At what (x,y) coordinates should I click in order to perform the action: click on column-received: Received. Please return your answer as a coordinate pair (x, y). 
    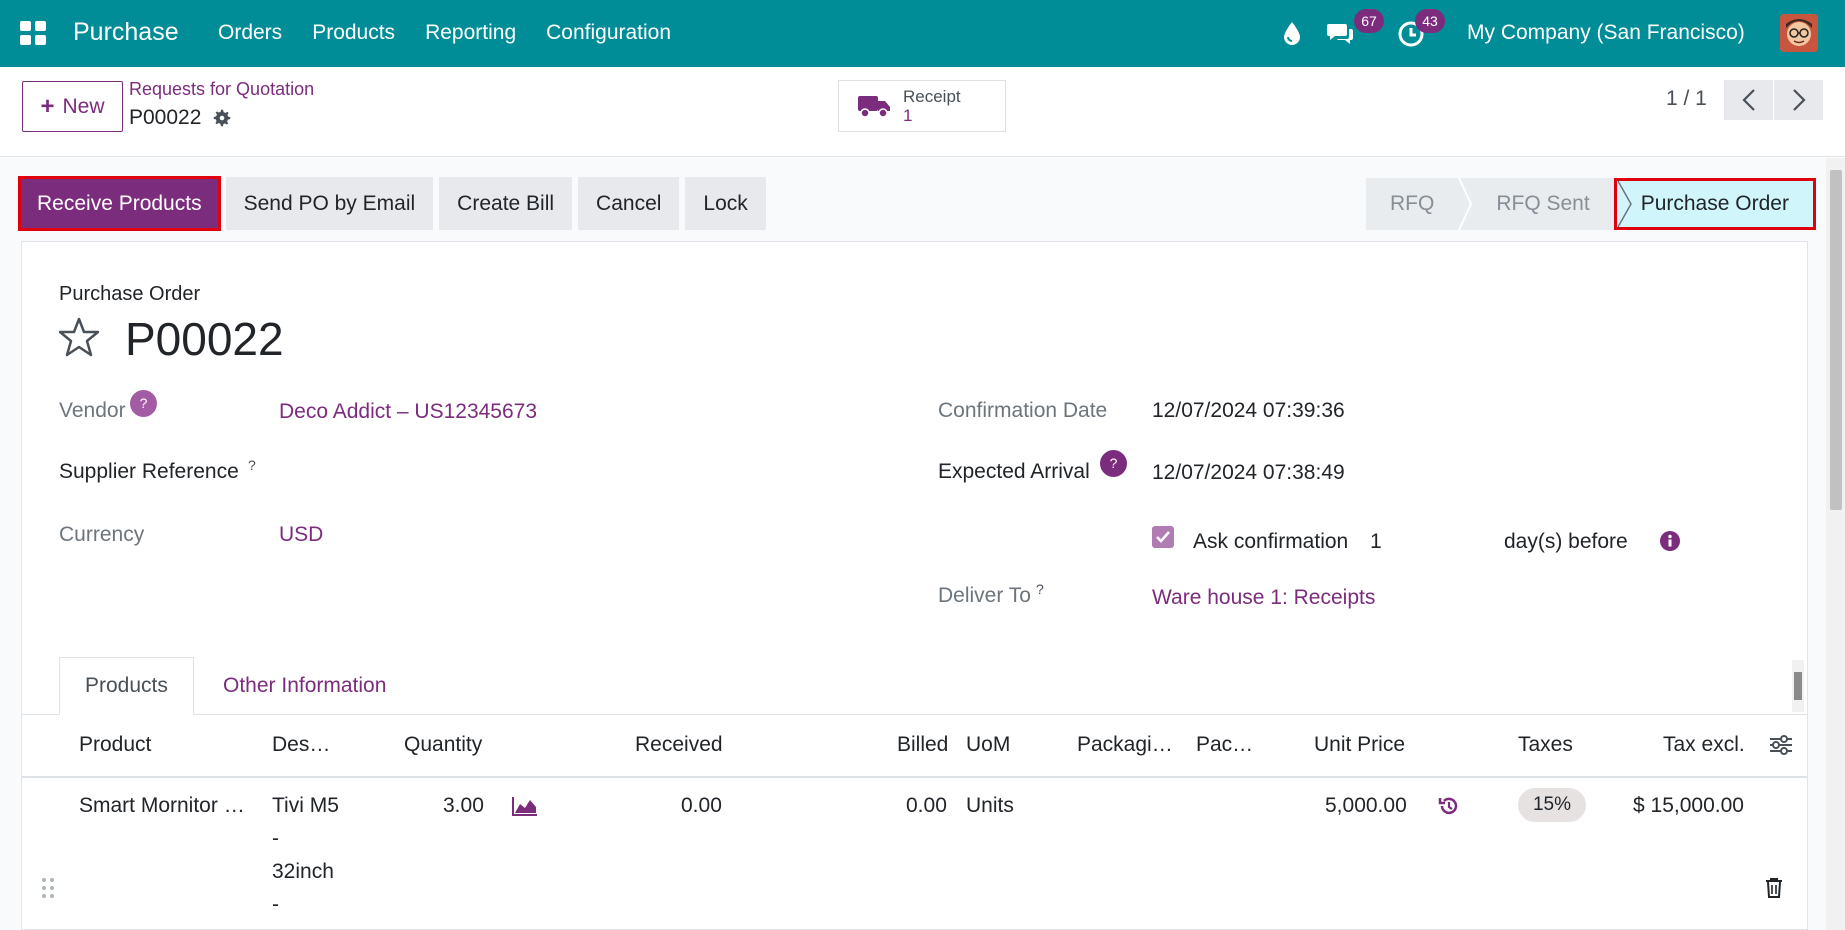
    Looking at the image, I should click on (679, 745).